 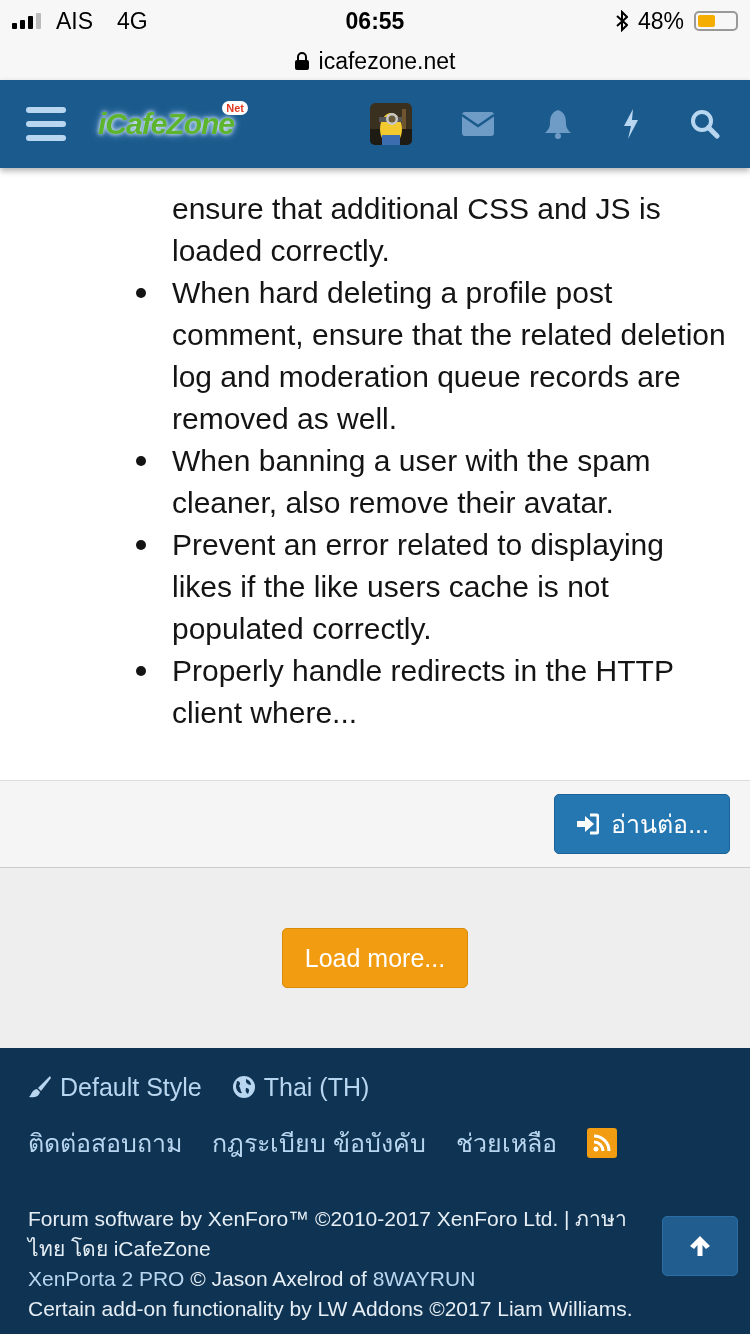 I want to click on list-item-text: ensure that additional CSS and JS is loaded correctly., so click(x=417, y=230).